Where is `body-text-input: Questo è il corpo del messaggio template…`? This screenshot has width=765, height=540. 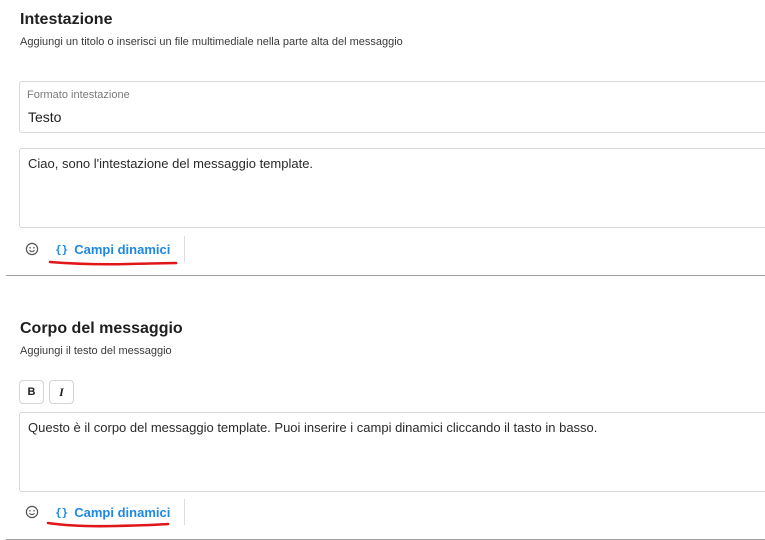 body-text-input: Questo è il corpo del messaggio template… is located at coordinates (392, 452).